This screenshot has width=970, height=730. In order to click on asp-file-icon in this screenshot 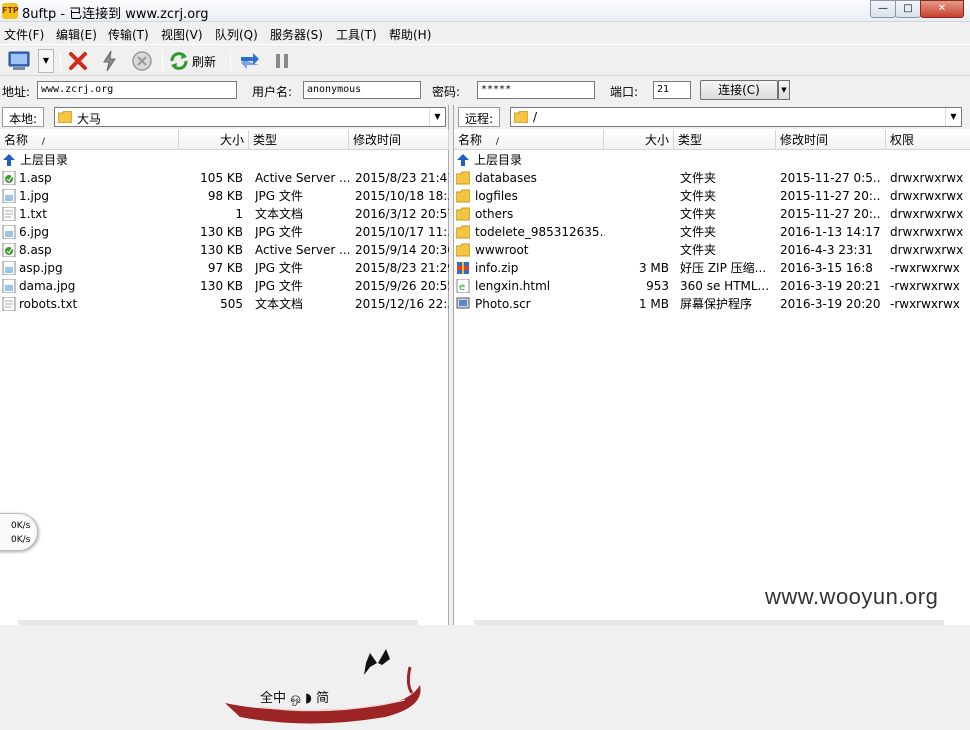, I will do `click(9, 178)`.